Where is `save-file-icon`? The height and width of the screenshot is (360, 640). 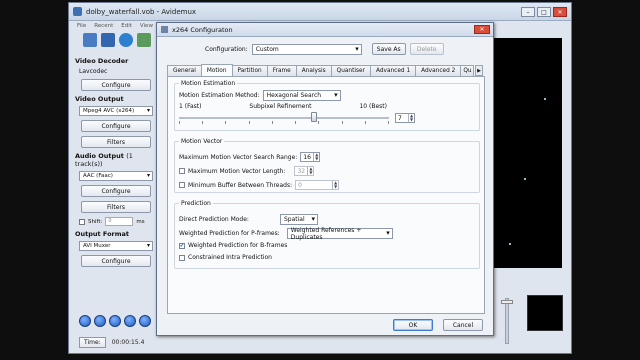
save-file-icon is located at coordinates (108, 40).